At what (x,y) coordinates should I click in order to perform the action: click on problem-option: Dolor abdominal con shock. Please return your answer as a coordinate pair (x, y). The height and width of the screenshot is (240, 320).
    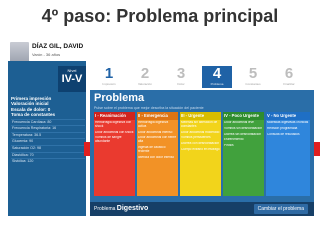
    Looking at the image, I should click on (114, 133).